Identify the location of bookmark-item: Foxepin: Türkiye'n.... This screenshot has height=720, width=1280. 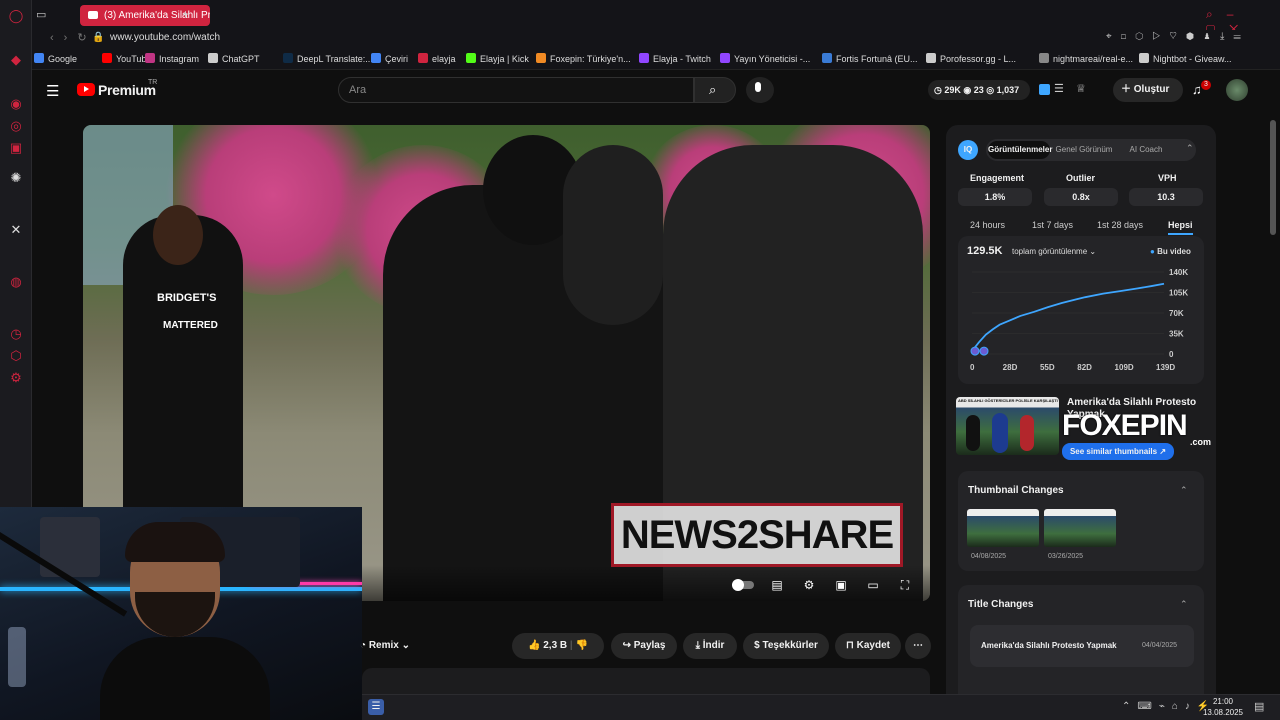
(583, 59).